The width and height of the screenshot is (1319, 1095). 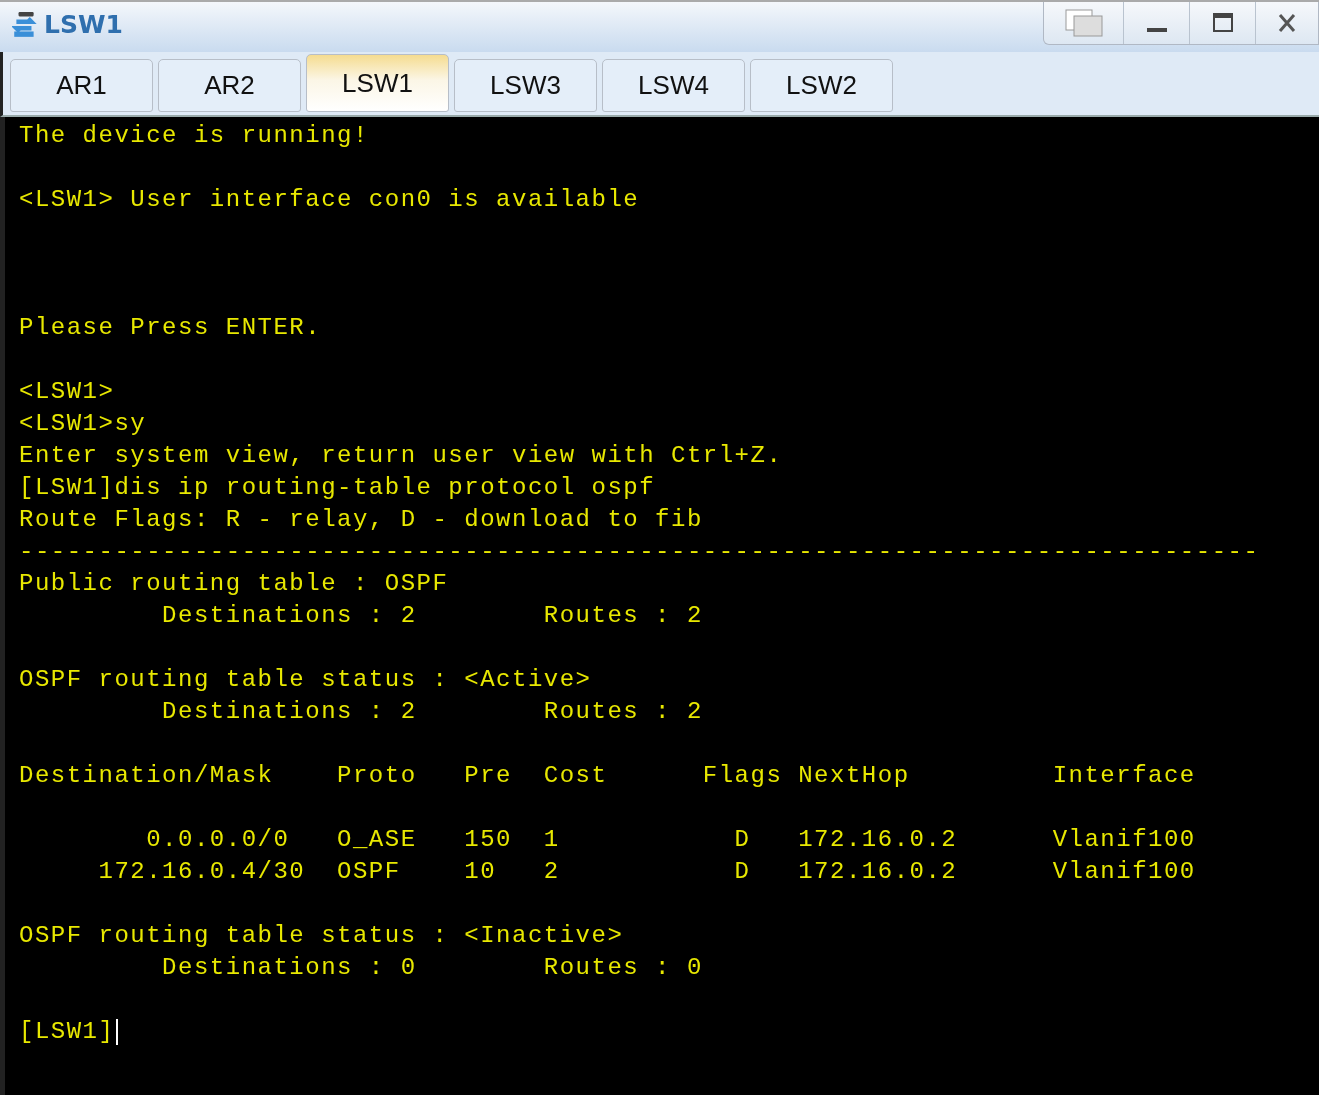 I want to click on console-line: <LSW1>, so click(x=67, y=392).